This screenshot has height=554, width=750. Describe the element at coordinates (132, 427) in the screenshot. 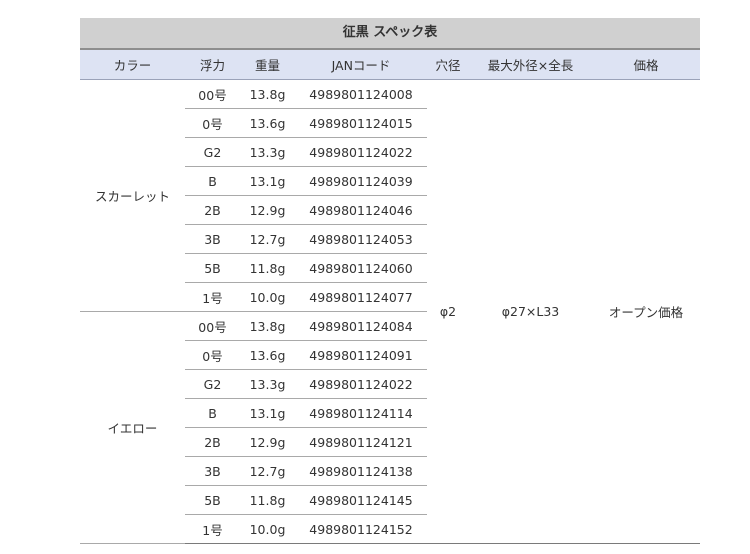

I see `color-name: イエロー` at that location.